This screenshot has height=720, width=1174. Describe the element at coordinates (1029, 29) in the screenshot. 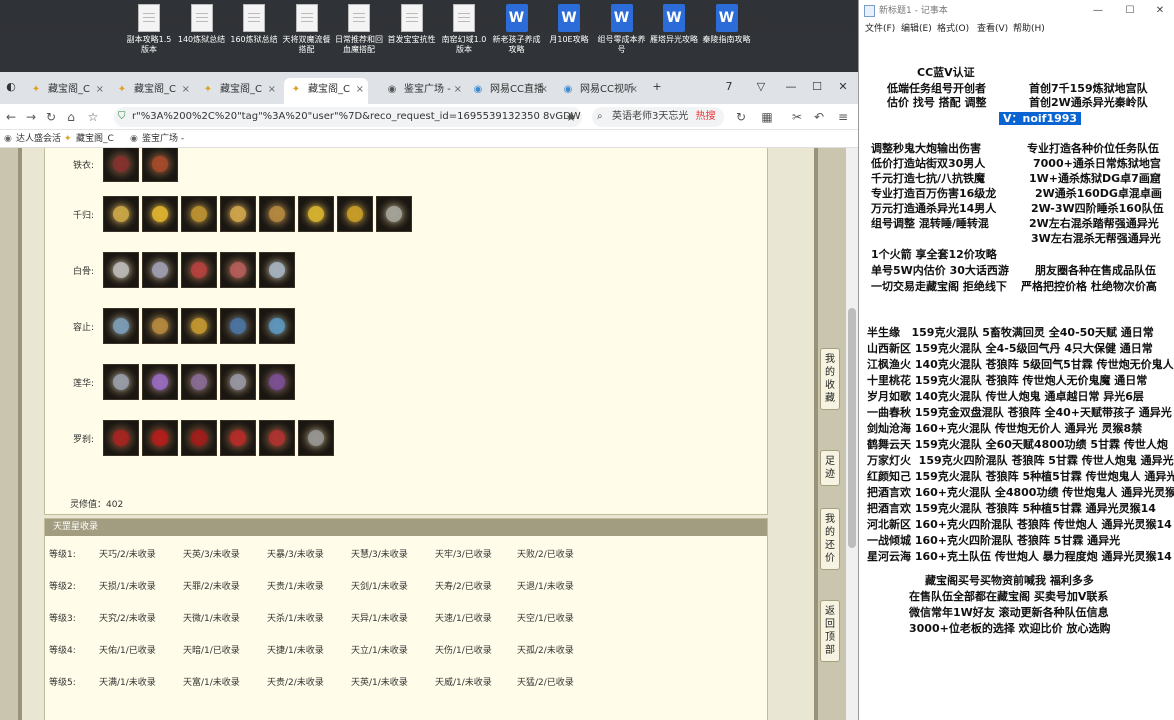

I see `notepad-menu-item: 帮助(H)` at that location.